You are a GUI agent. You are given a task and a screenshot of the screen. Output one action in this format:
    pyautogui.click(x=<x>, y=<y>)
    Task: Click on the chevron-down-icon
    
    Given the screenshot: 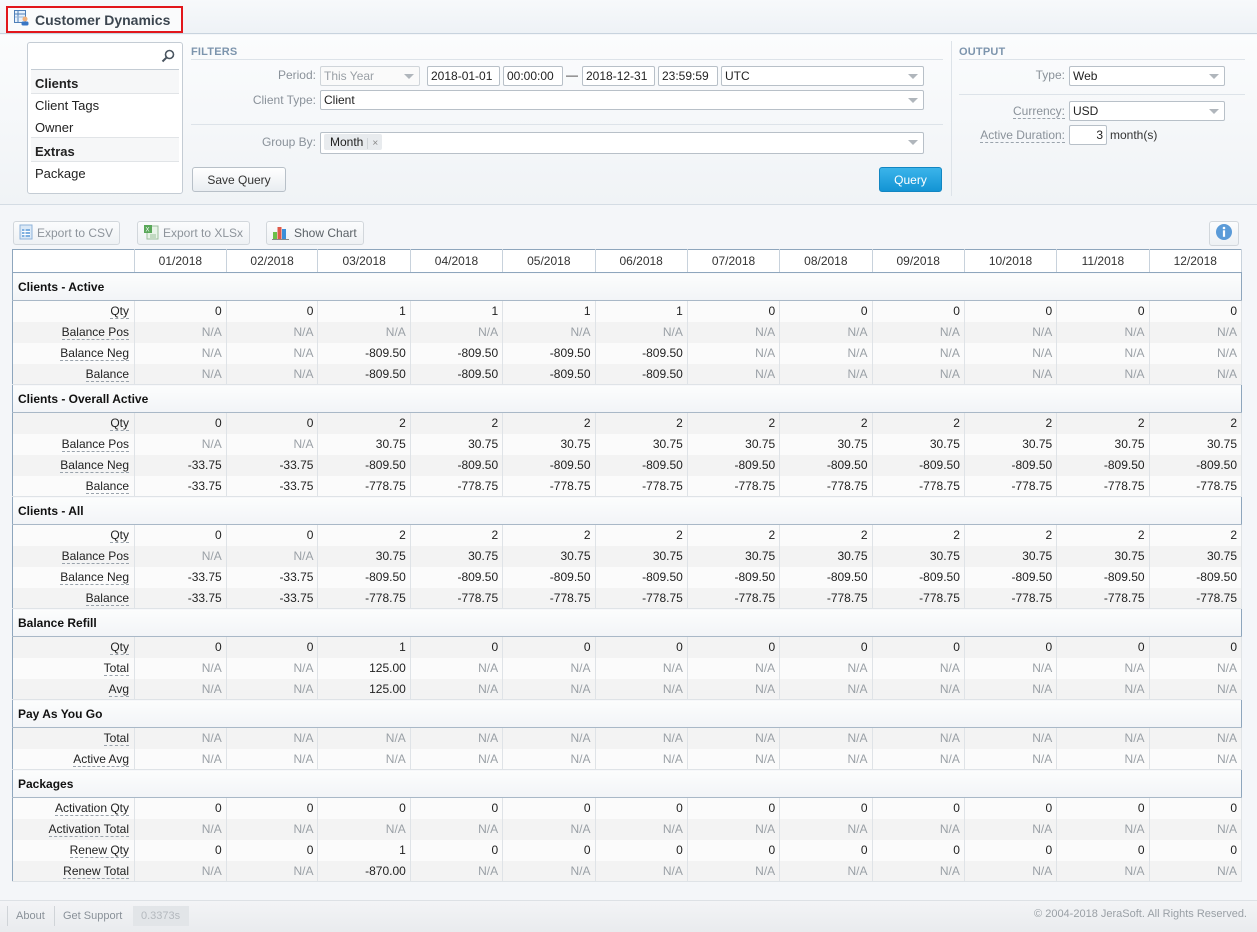 What is the action you would take?
    pyautogui.click(x=1214, y=111)
    